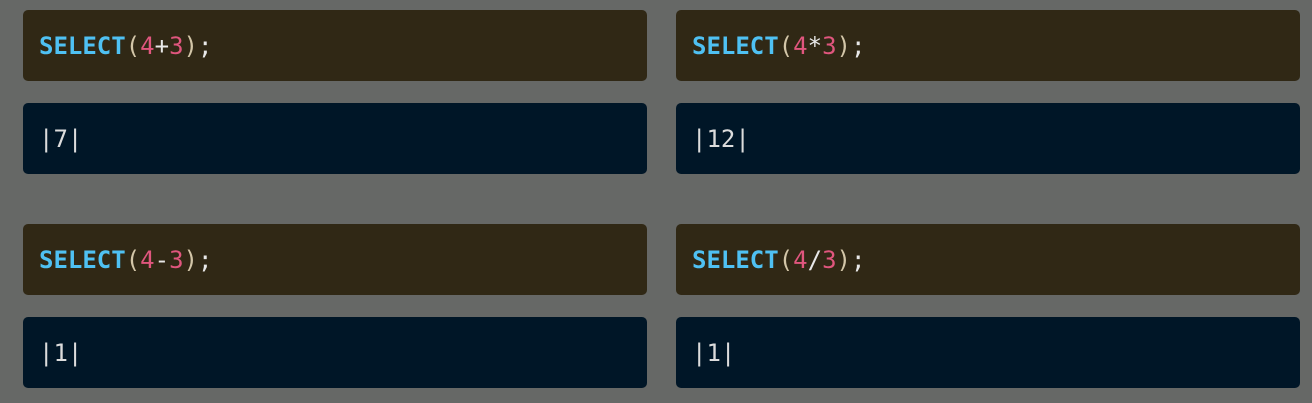 The height and width of the screenshot is (403, 1312). What do you see at coordinates (335, 259) in the screenshot?
I see `query-panel-subtraction: SELECT (4 - 3);` at bounding box center [335, 259].